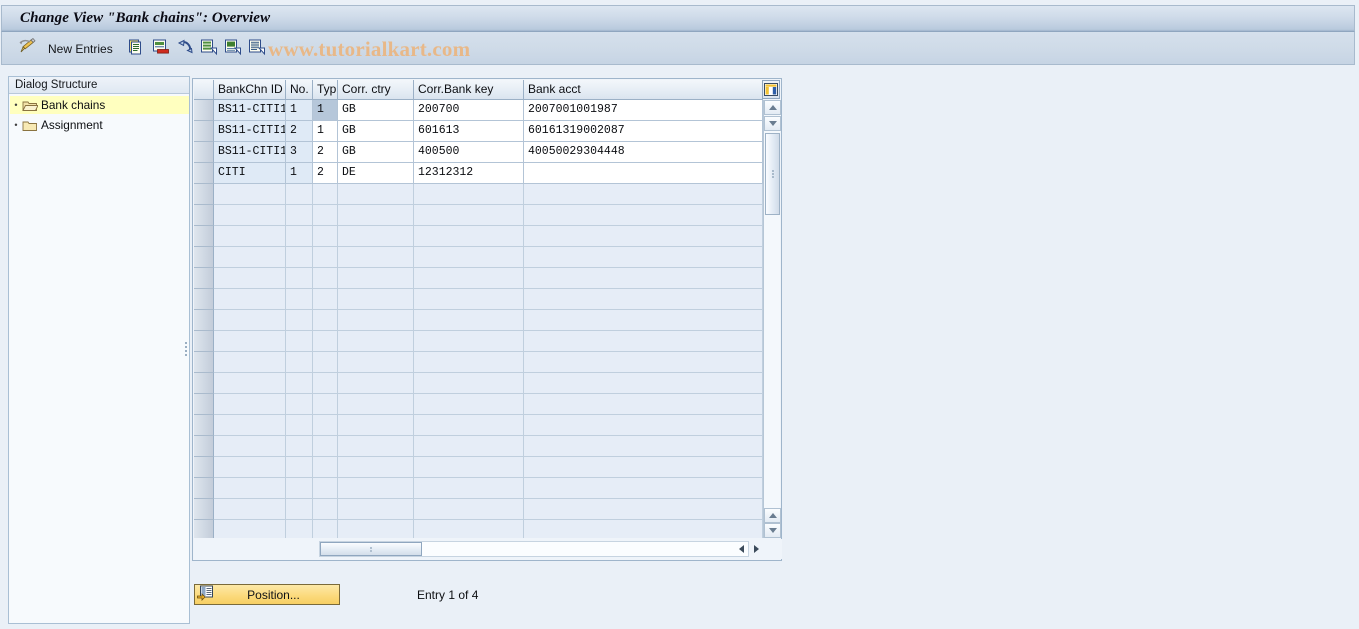  What do you see at coordinates (299, 90) in the screenshot?
I see `column-header-no: No.` at bounding box center [299, 90].